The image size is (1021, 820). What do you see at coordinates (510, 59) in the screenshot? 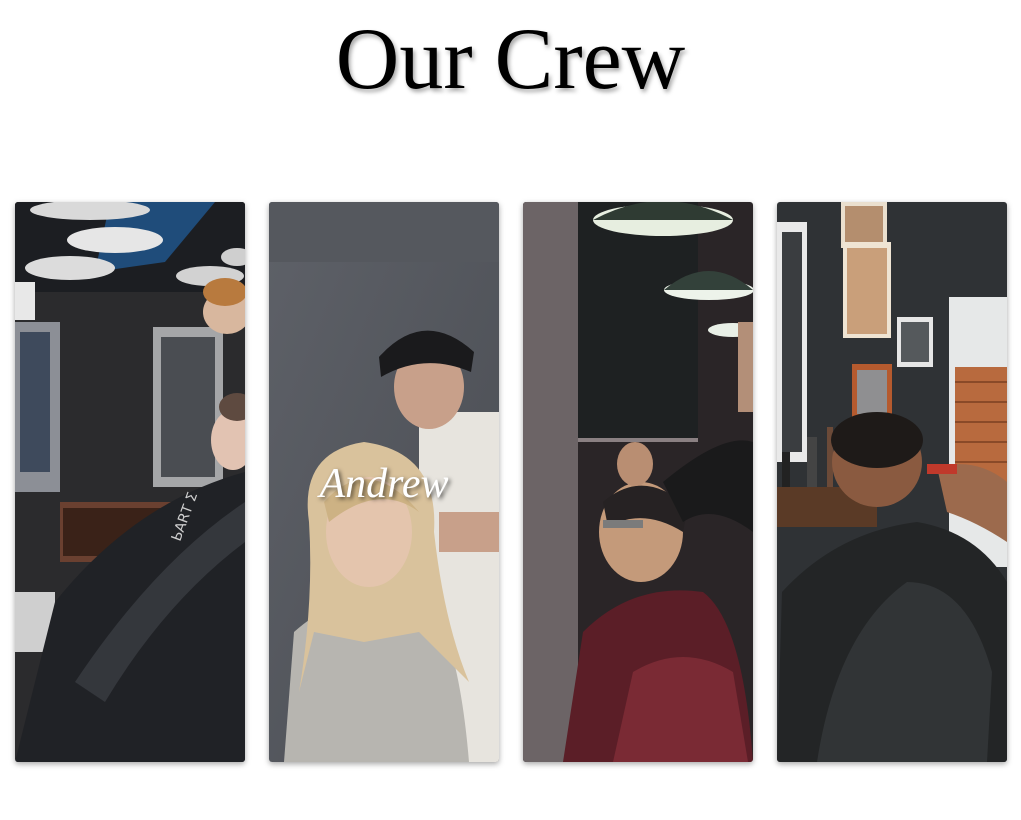
I see `page-title: Our Crew` at bounding box center [510, 59].